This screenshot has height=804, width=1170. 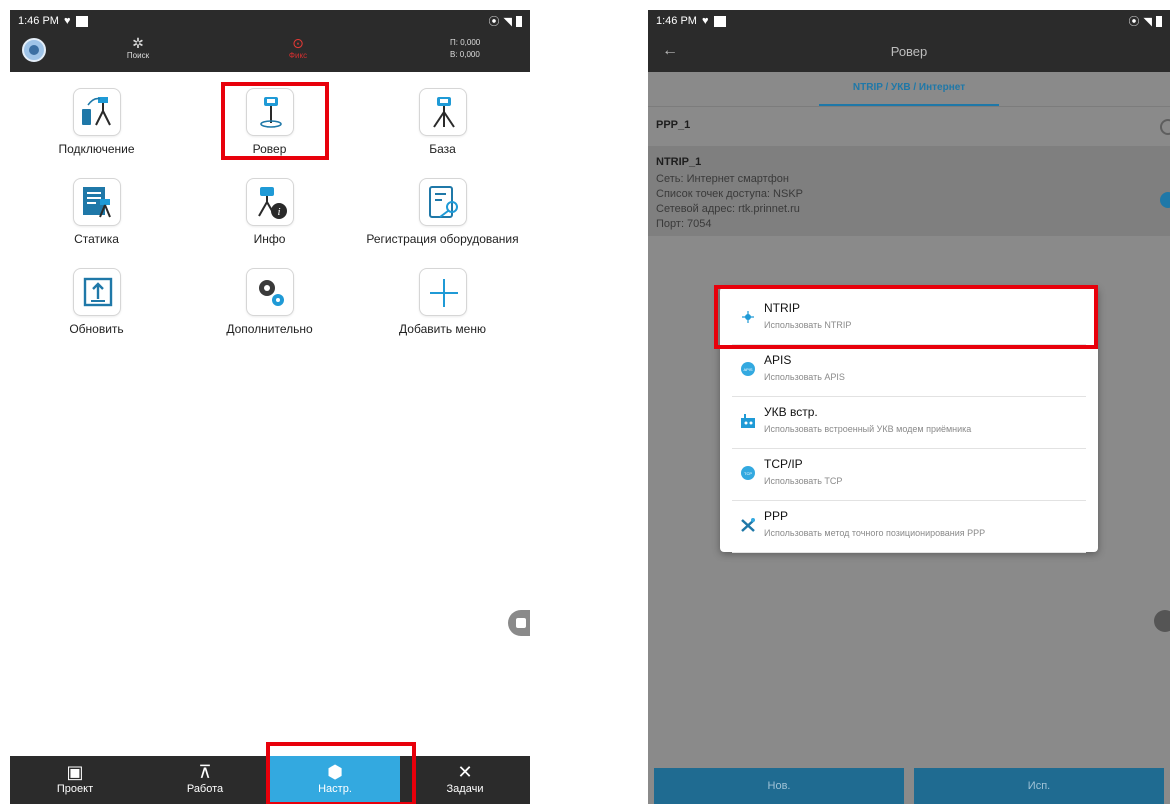 What do you see at coordinates (778, 360) in the screenshot?
I see `option-title: APIS` at bounding box center [778, 360].